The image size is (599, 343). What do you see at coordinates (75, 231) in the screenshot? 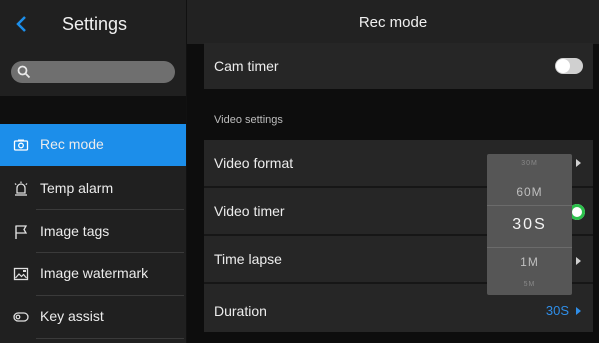
I see `sidebar-item-label: Image tags` at bounding box center [75, 231].